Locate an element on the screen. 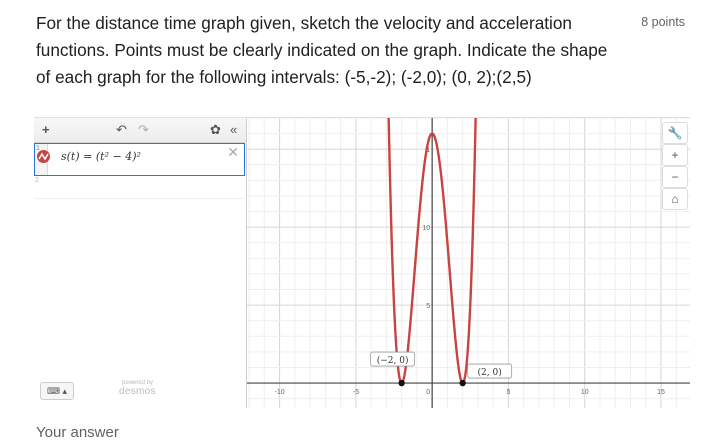 Image resolution: width=702 pixels, height=441 pixels. zoom-out-button: − is located at coordinates (675, 177).